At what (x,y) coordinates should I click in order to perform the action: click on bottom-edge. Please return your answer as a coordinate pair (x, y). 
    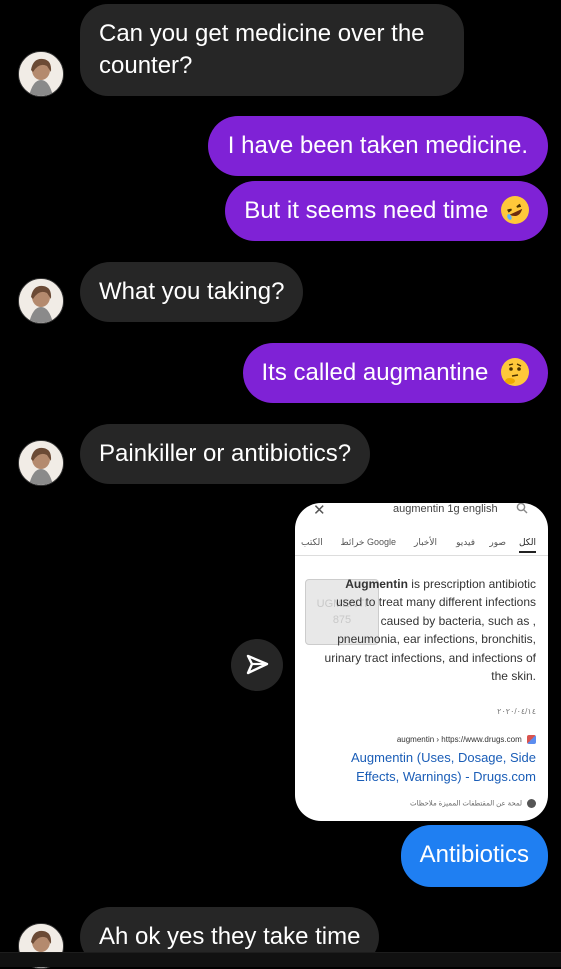
    Looking at the image, I should click on (280, 959).